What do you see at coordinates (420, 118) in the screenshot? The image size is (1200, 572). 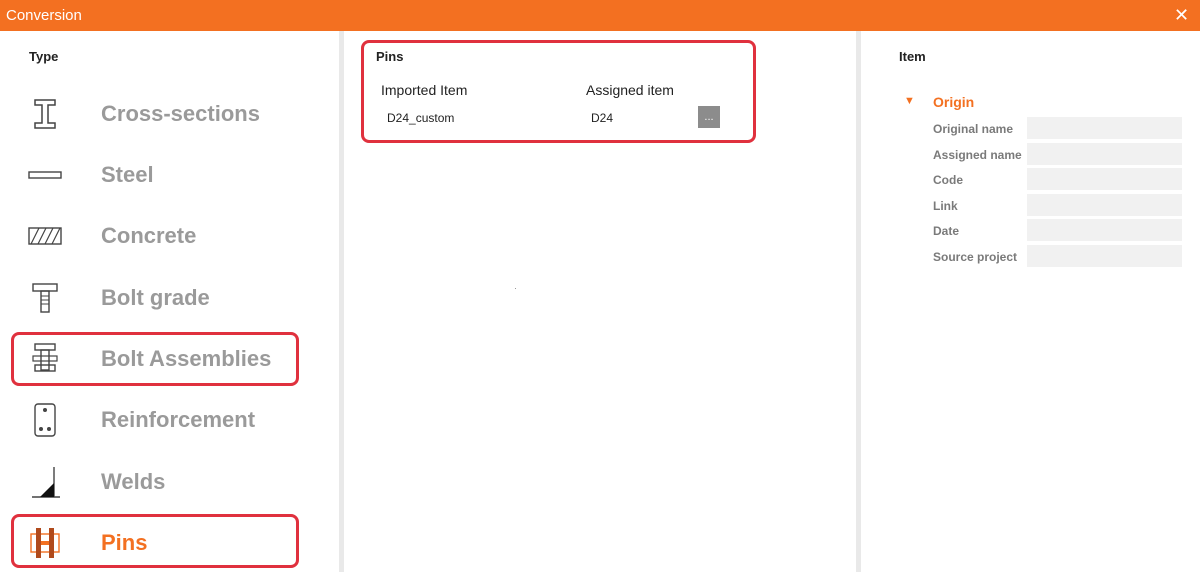 I see `imported-item-cell: D24_custom` at bounding box center [420, 118].